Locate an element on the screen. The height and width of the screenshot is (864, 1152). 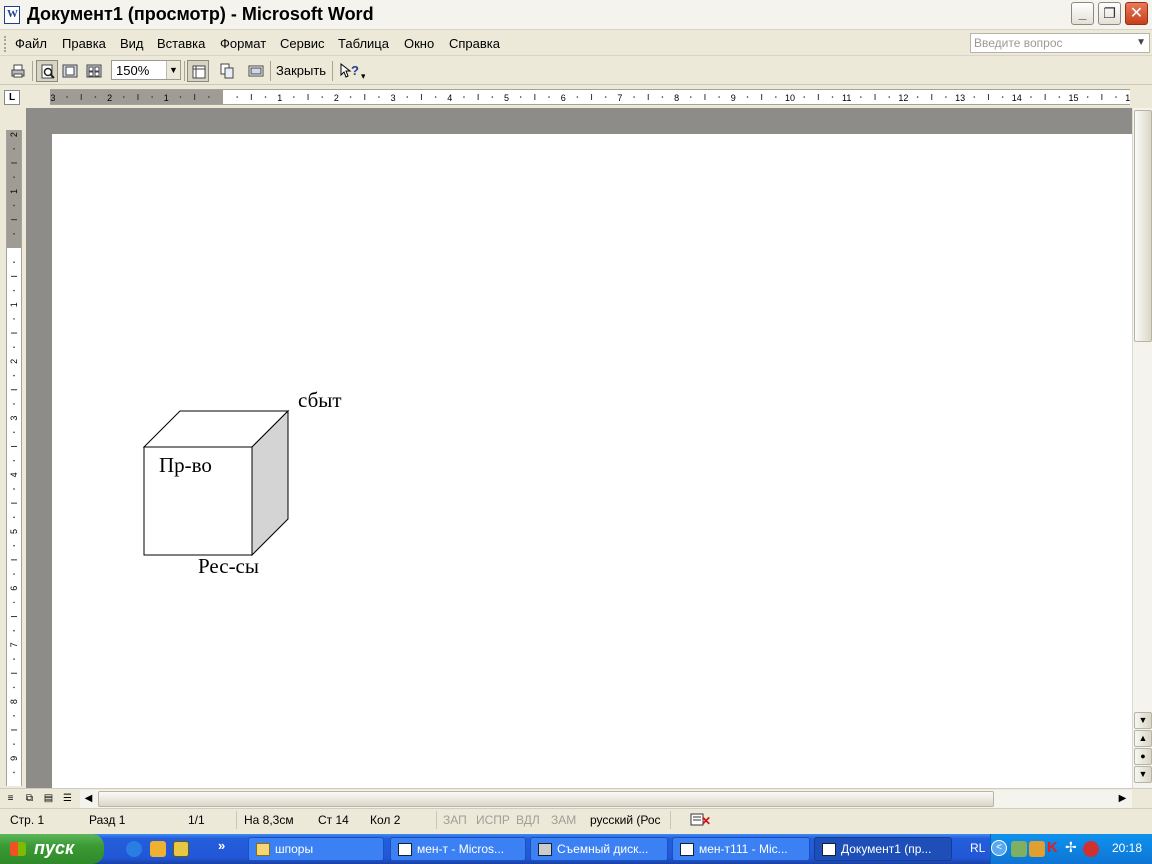
ruler-label: 7 is located at coordinates (14, 644).